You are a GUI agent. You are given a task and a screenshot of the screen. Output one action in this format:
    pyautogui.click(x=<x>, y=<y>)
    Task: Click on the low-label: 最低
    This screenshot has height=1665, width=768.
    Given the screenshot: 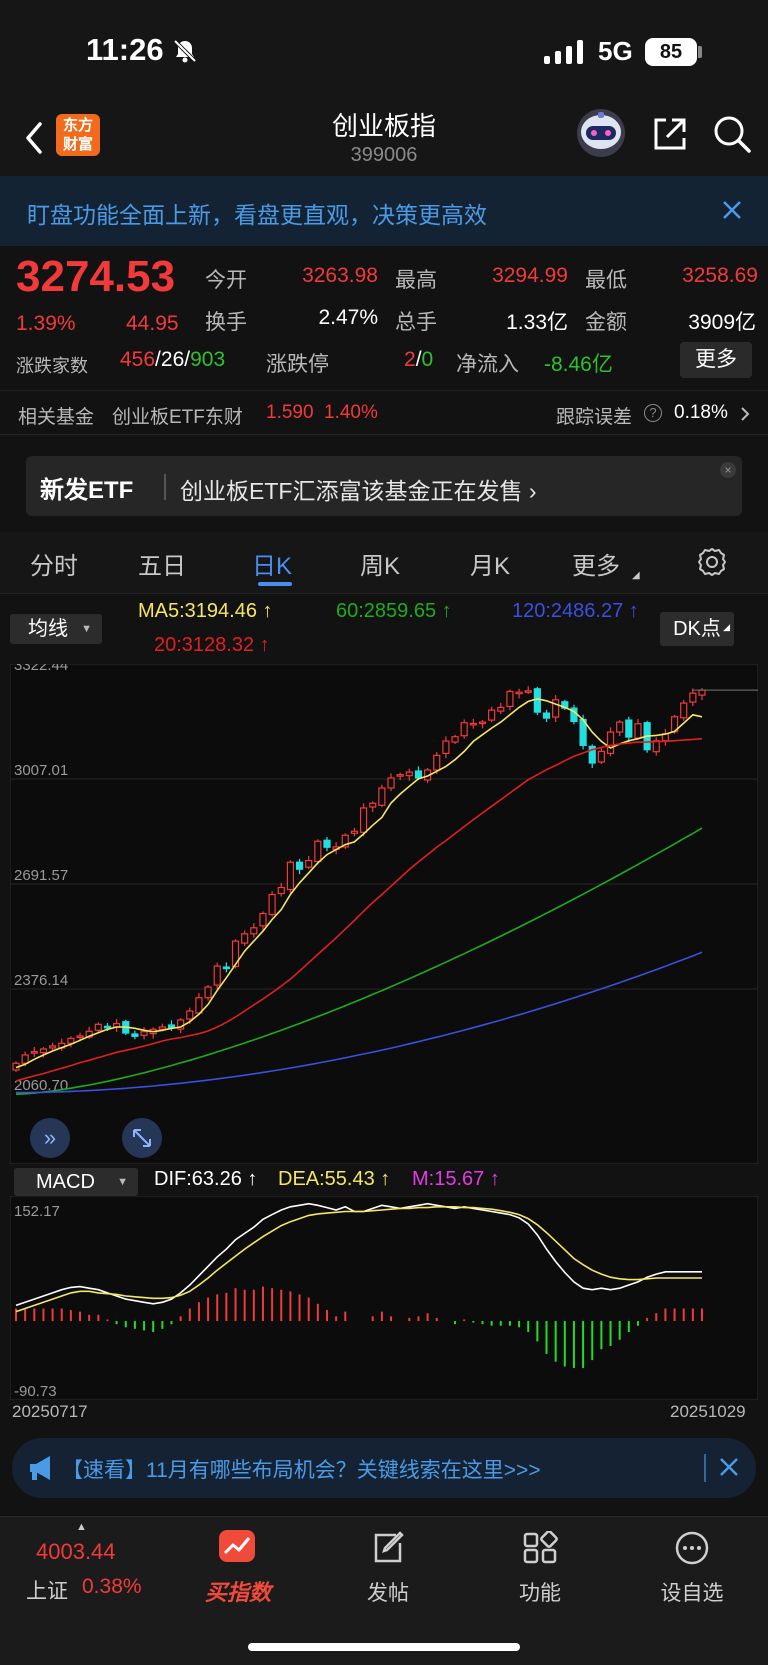 What is the action you would take?
    pyautogui.click(x=606, y=280)
    